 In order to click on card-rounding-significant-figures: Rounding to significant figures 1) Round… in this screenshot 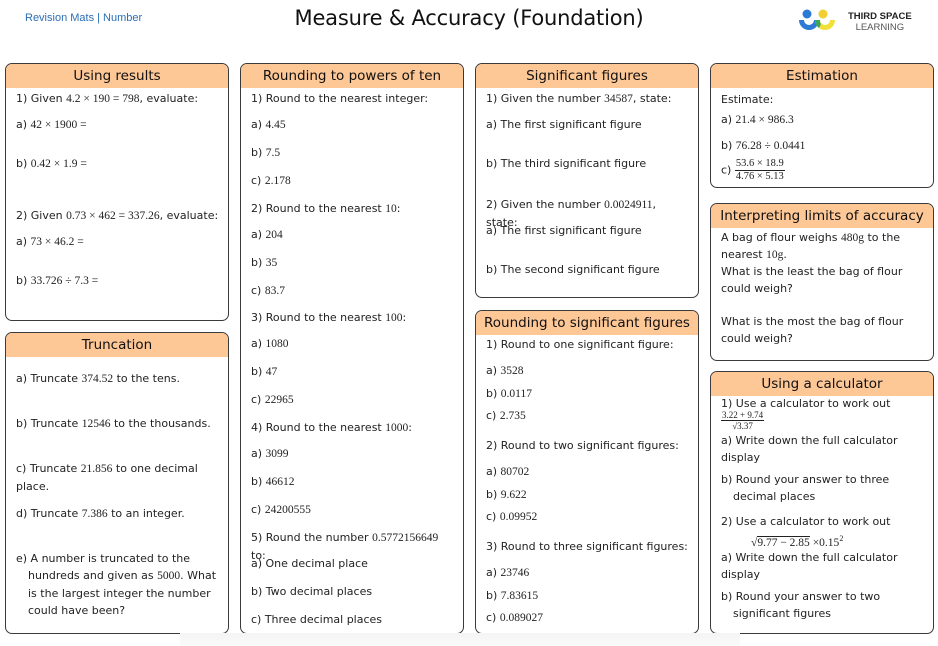, I will do `click(587, 472)`.